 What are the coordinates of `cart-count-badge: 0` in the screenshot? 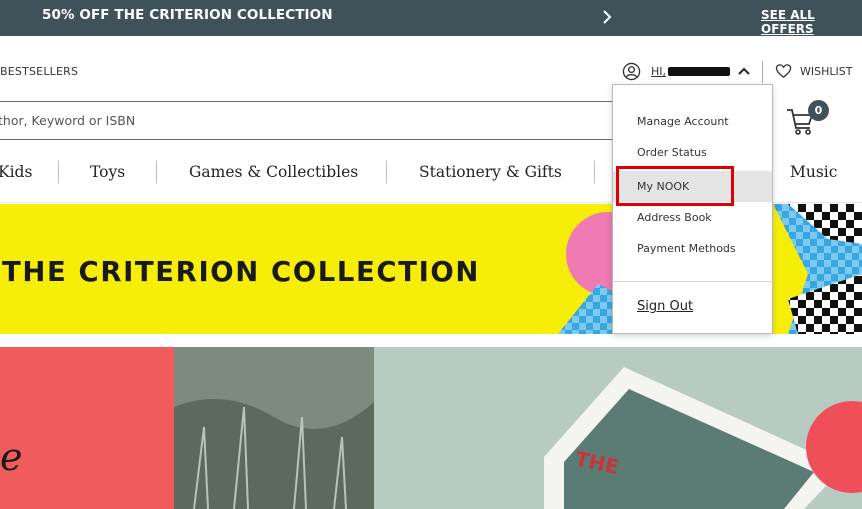 It's located at (818, 110).